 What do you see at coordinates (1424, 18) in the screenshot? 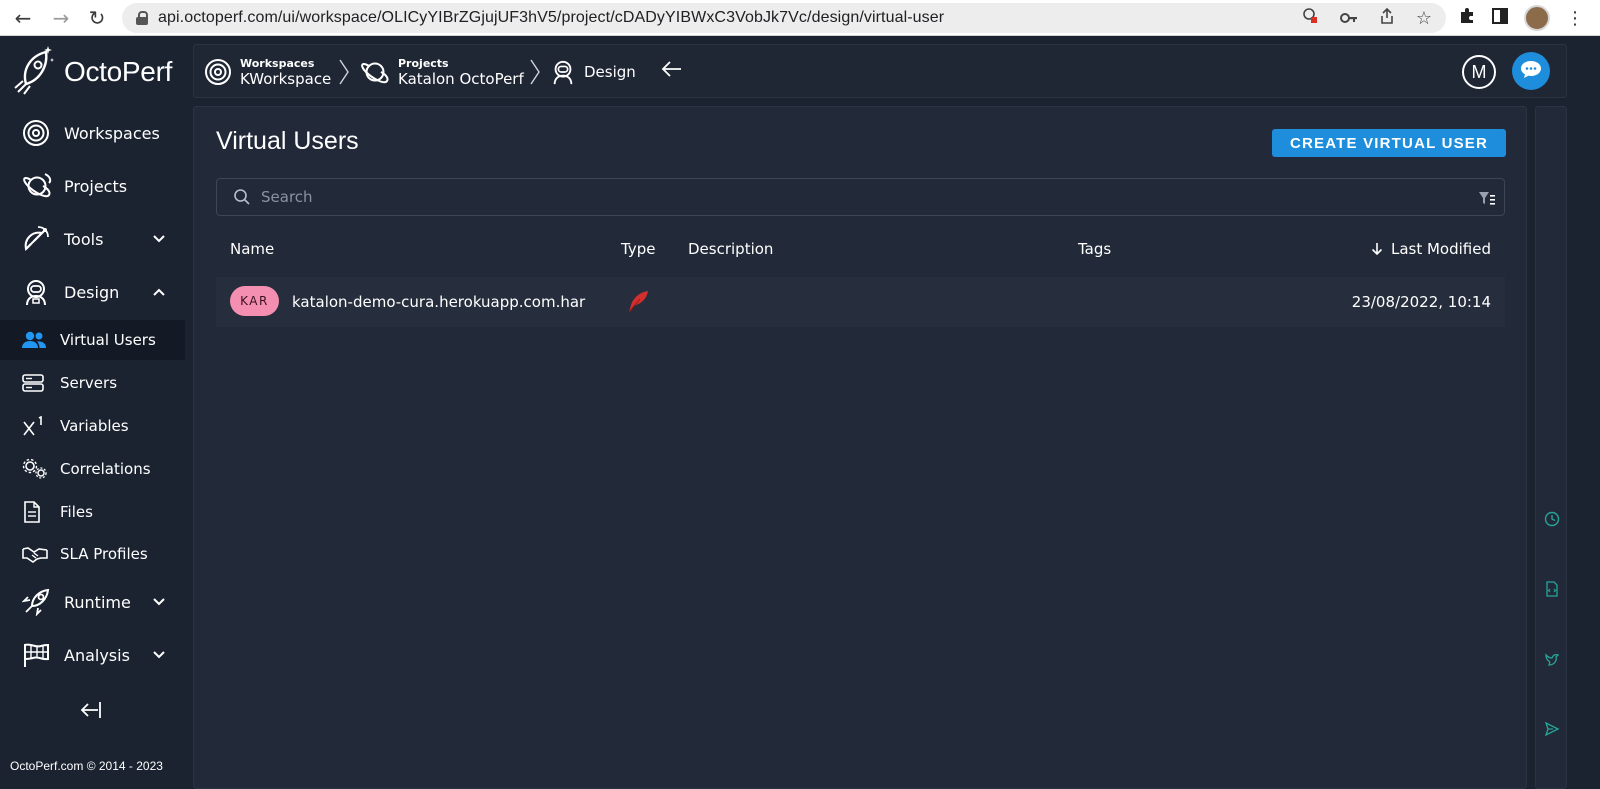
I see `bookmark-star-icon: ☆` at bounding box center [1424, 18].